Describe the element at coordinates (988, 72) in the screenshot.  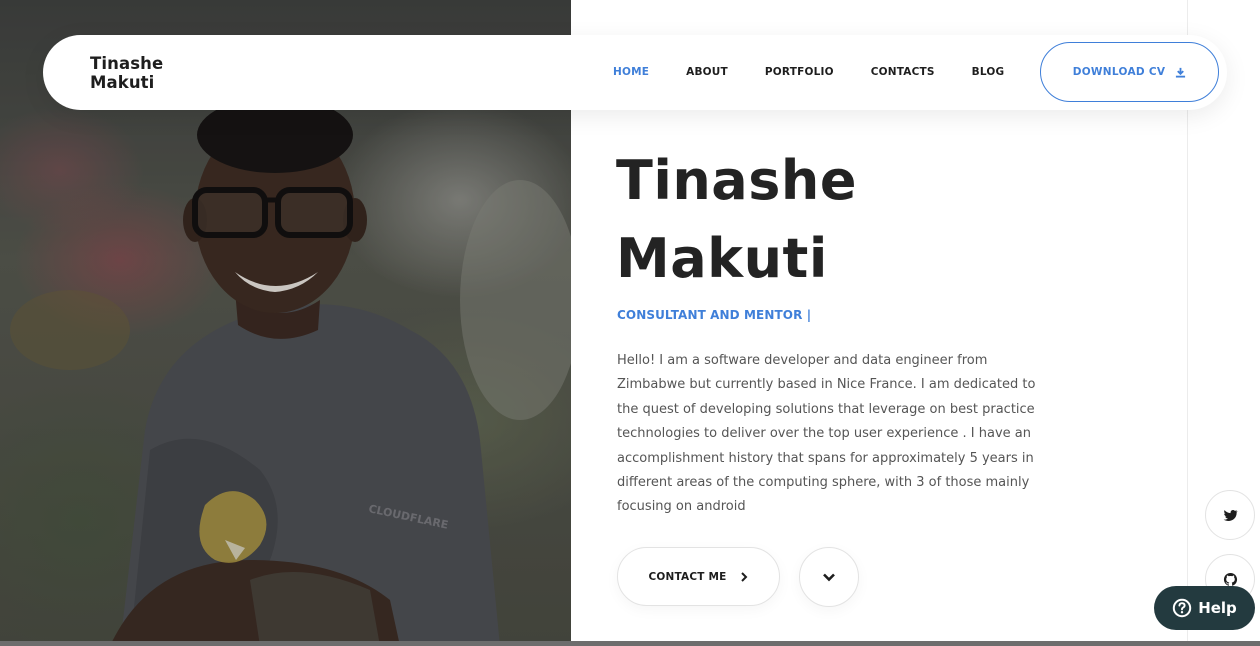
I see `nav-blog: BLOG` at that location.